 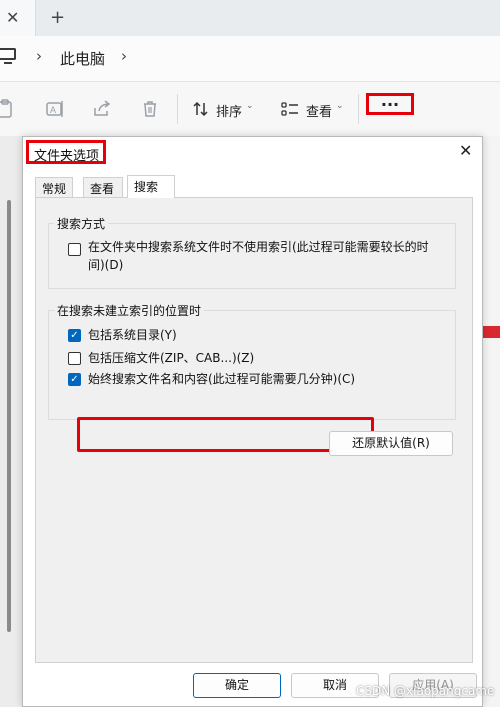 What do you see at coordinates (54, 187) in the screenshot?
I see `tab-general: 常规` at bounding box center [54, 187].